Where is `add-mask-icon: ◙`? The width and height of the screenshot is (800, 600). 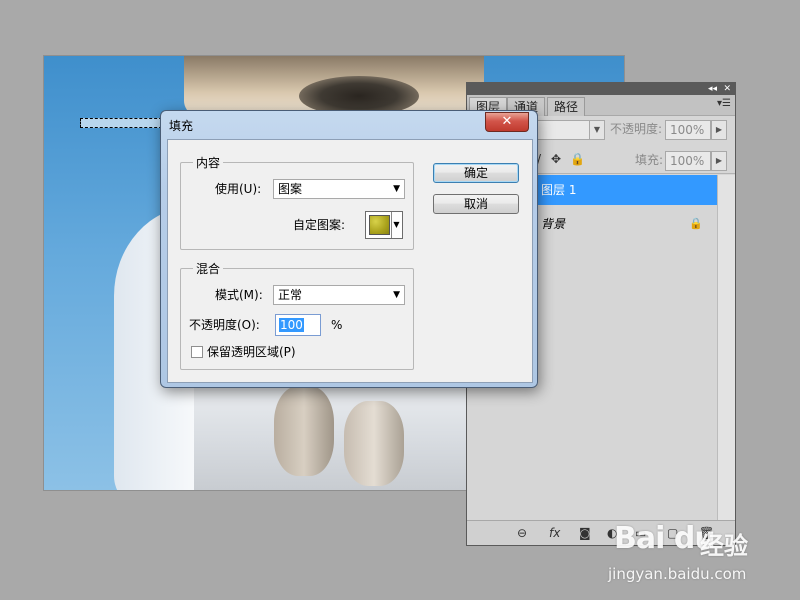
add-mask-icon: ◙ is located at coordinates (585, 533).